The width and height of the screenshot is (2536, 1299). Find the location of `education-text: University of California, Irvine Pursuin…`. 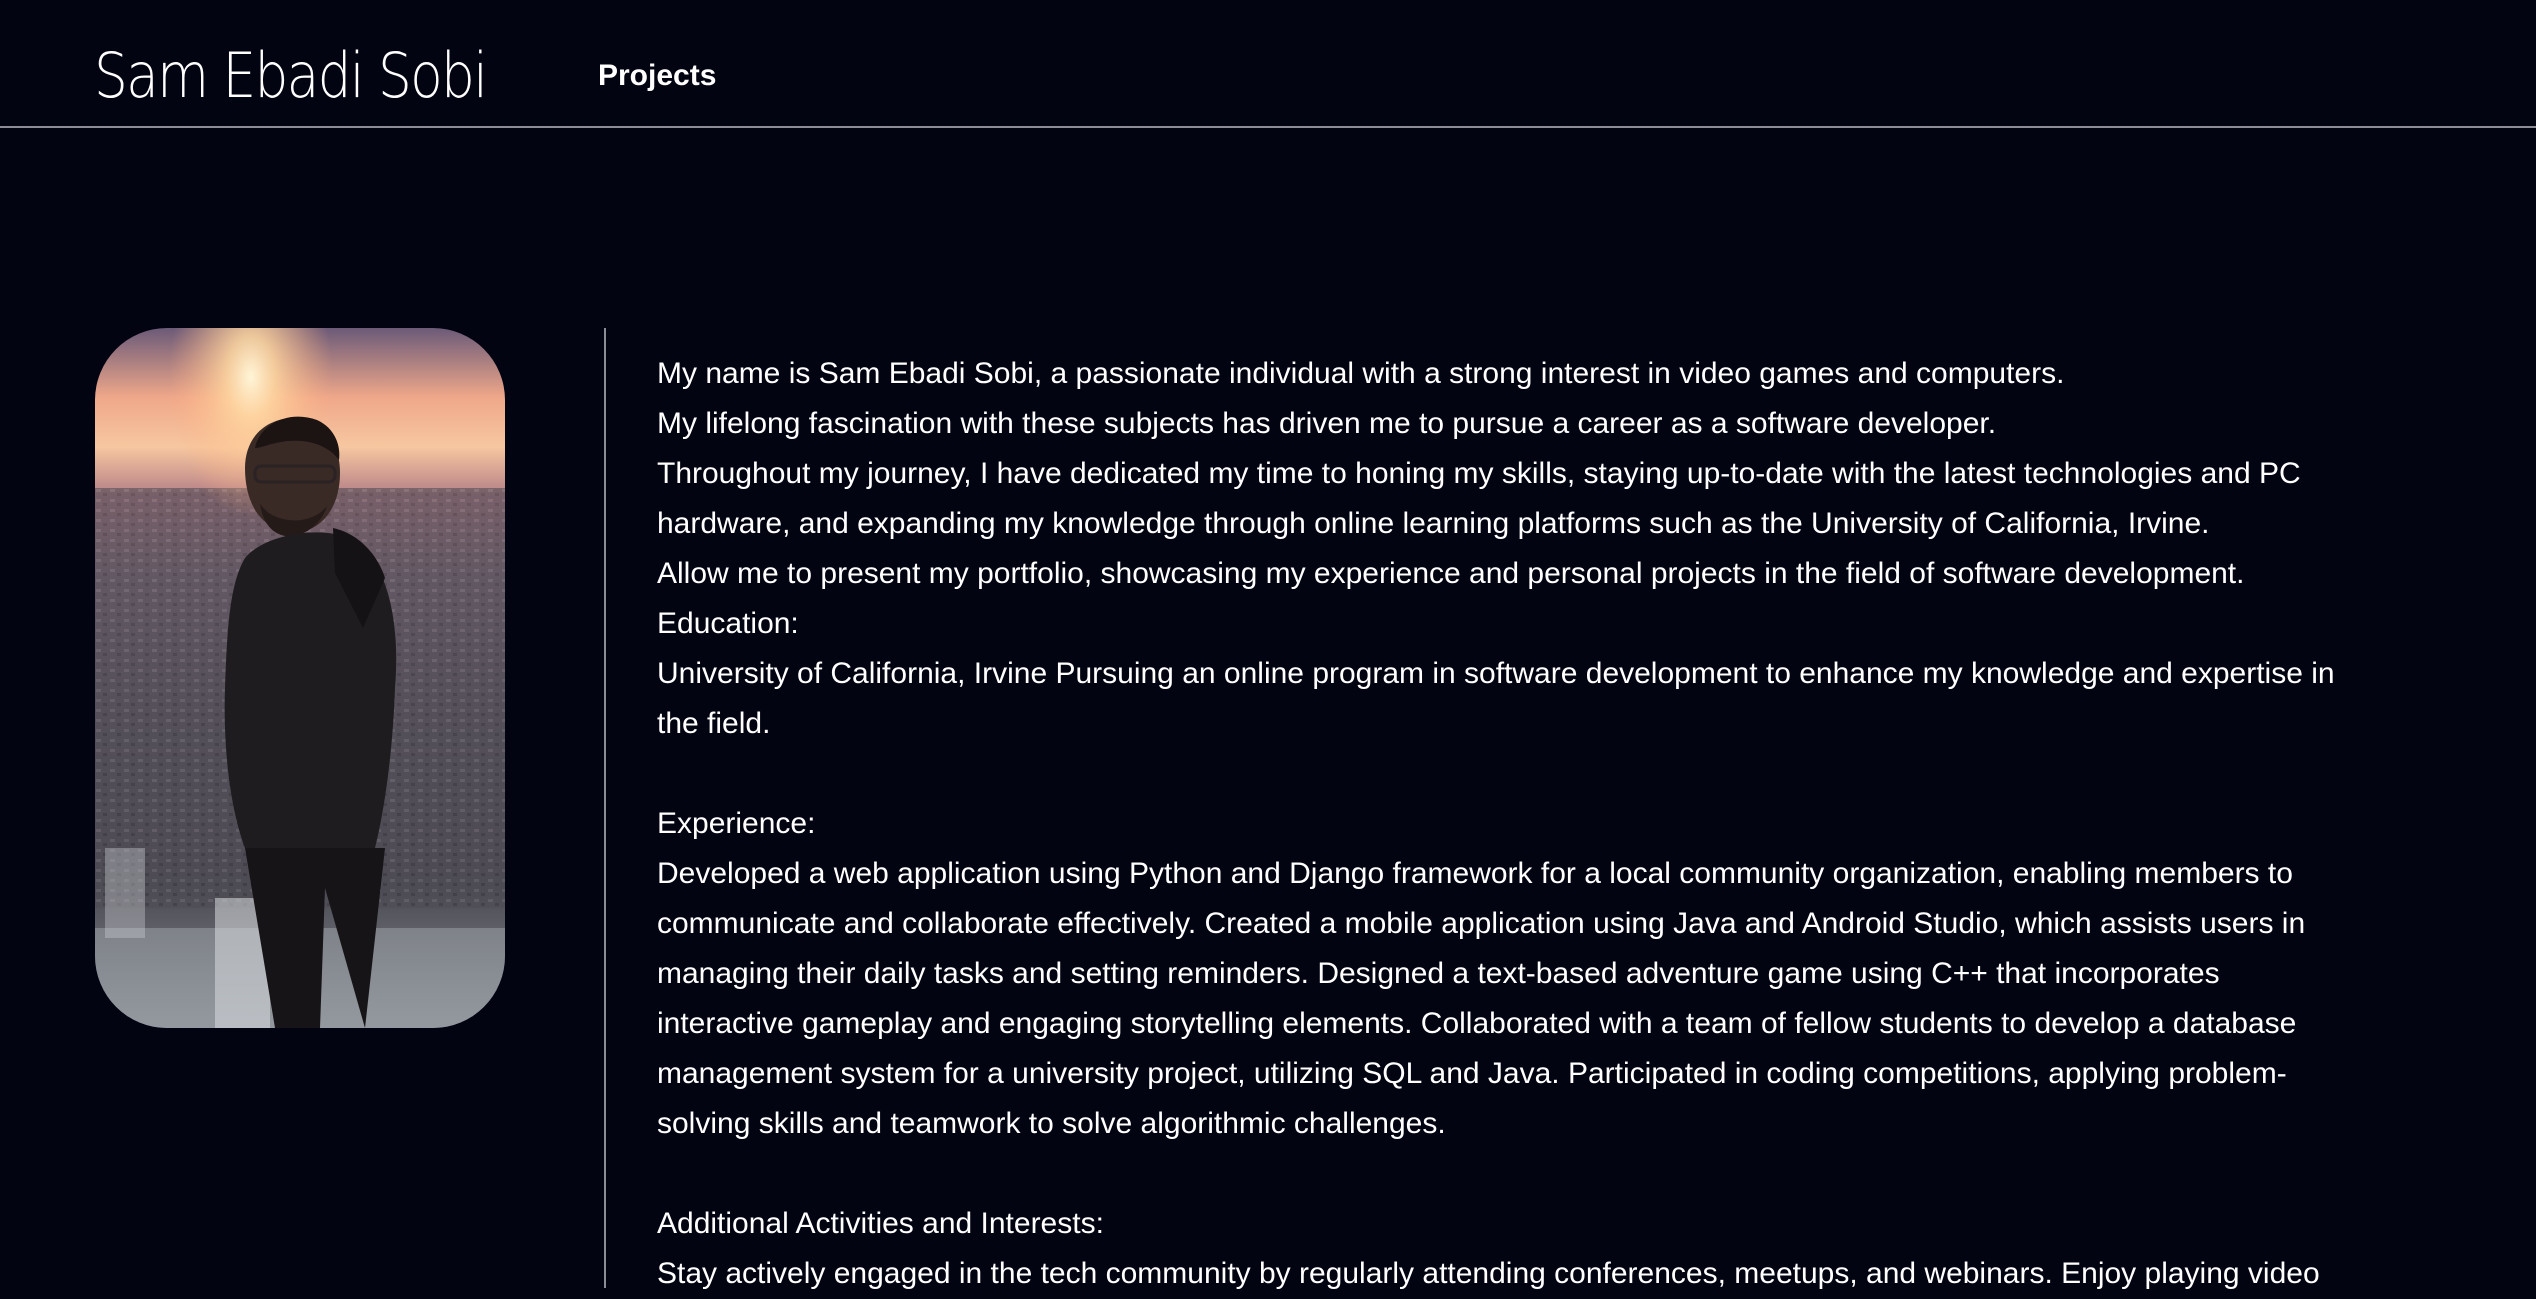

education-text: University of California, Irvine Pursuin… is located at coordinates (1496, 698).